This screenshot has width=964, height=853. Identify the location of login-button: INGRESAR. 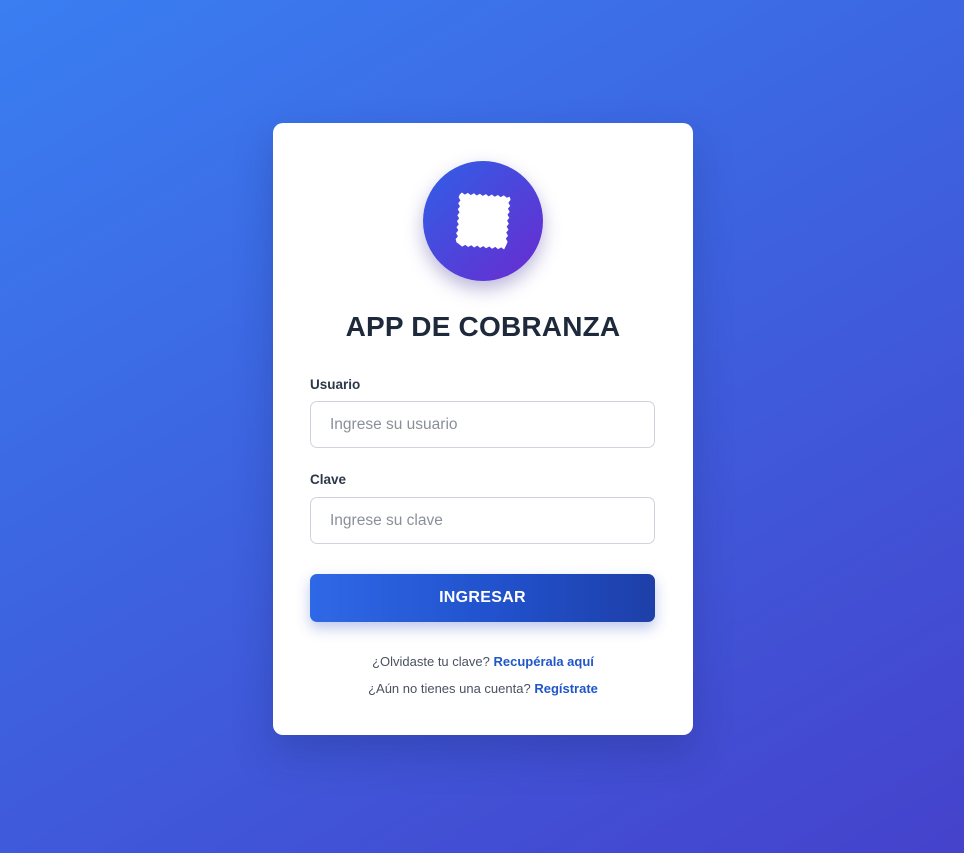
(482, 598).